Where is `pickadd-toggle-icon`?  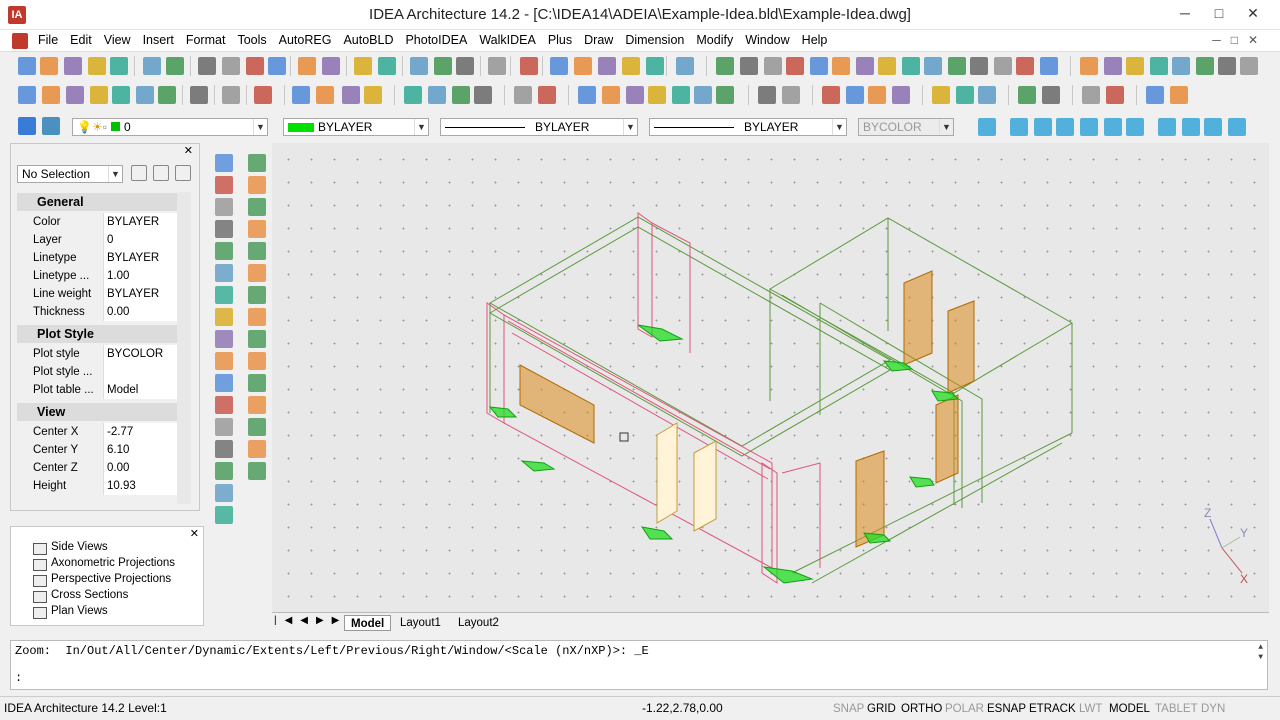 pickadd-toggle-icon is located at coordinates (183, 173).